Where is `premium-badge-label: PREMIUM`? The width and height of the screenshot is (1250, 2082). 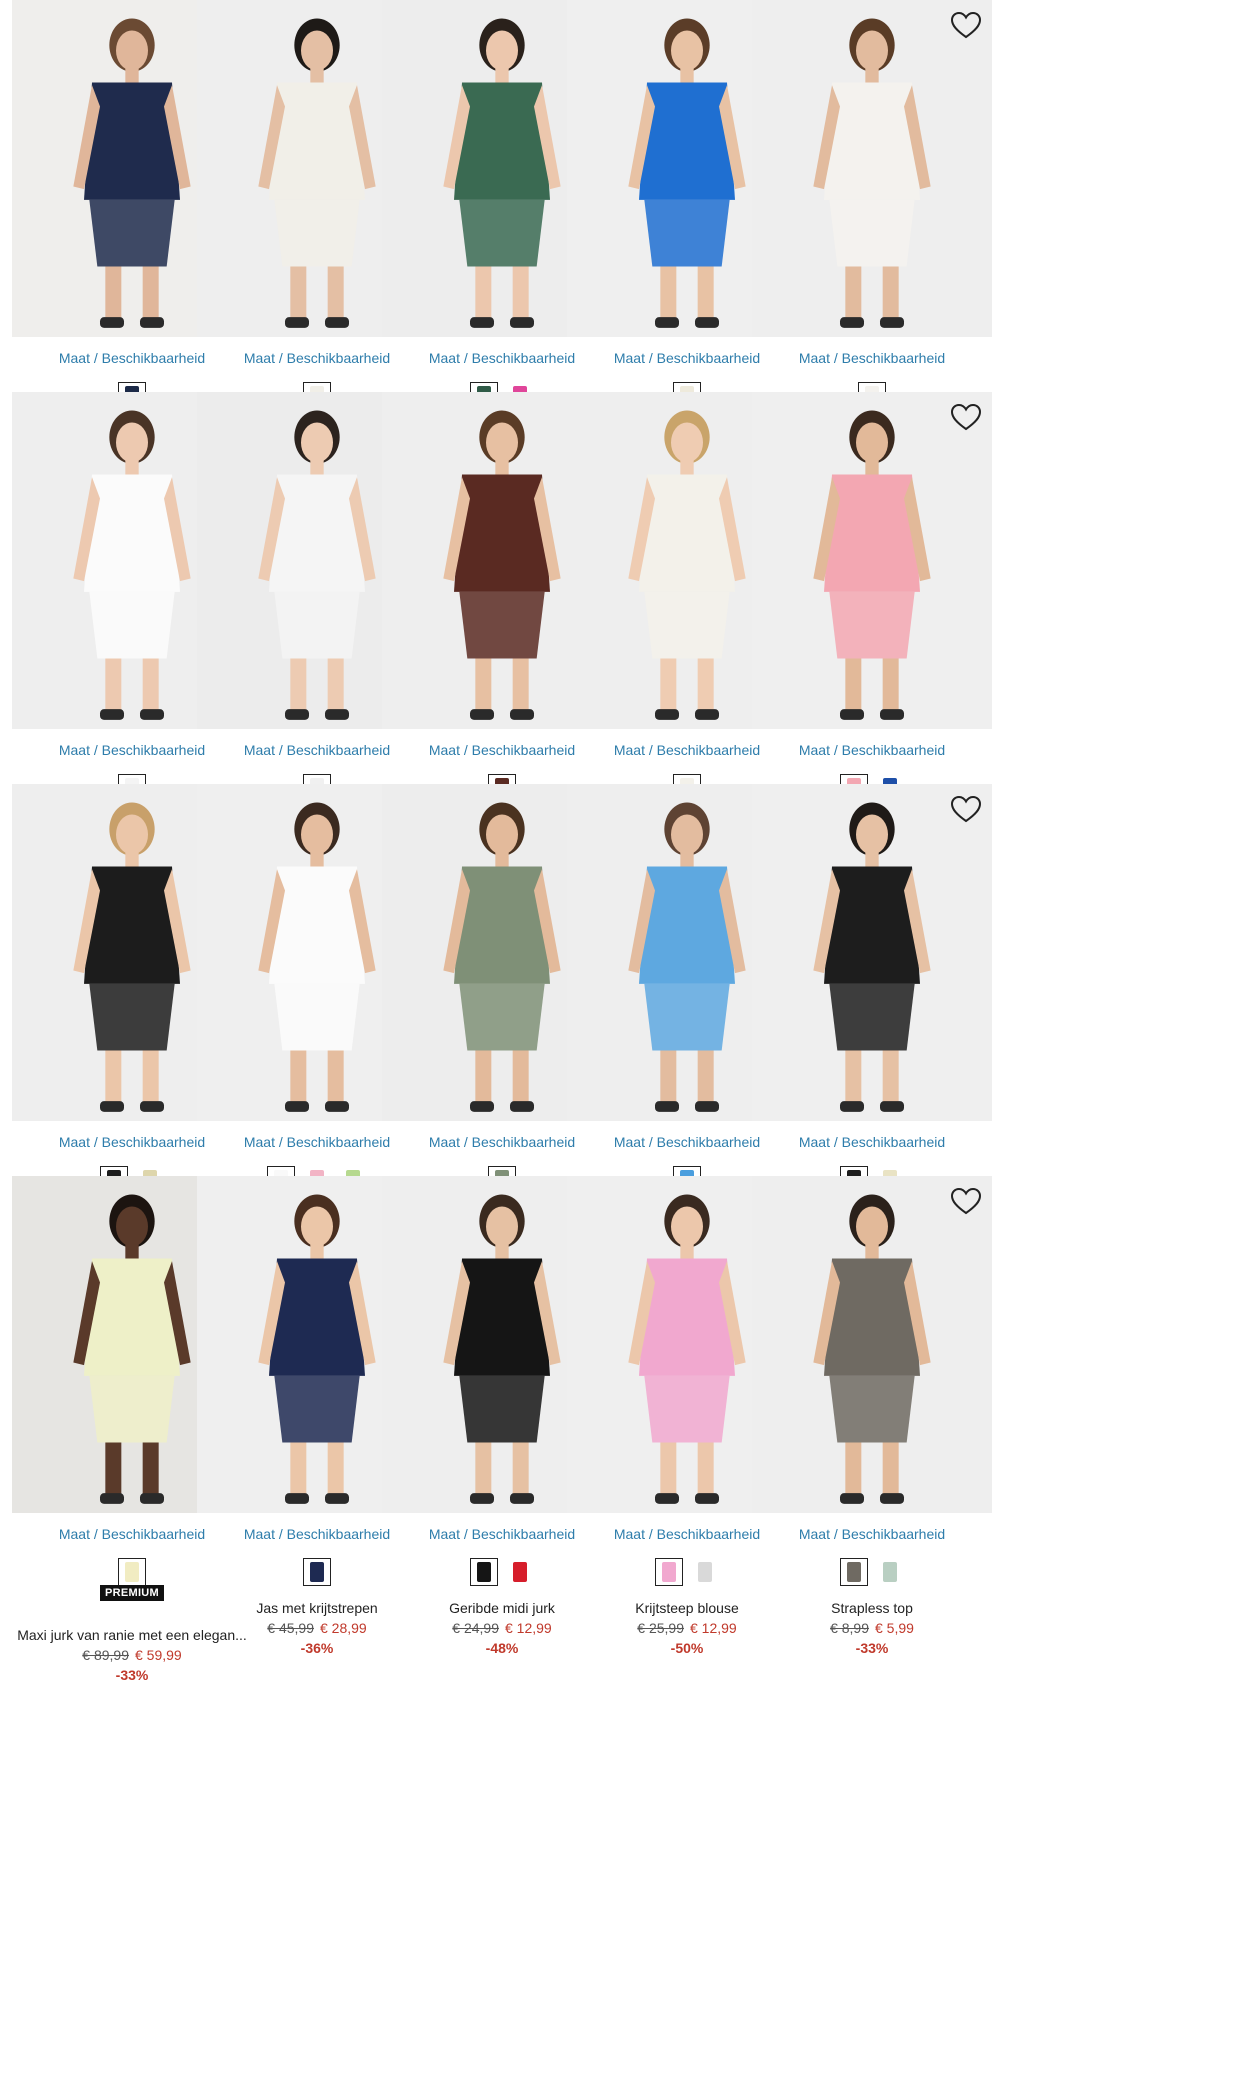 premium-badge-label: PREMIUM is located at coordinates (132, 1593).